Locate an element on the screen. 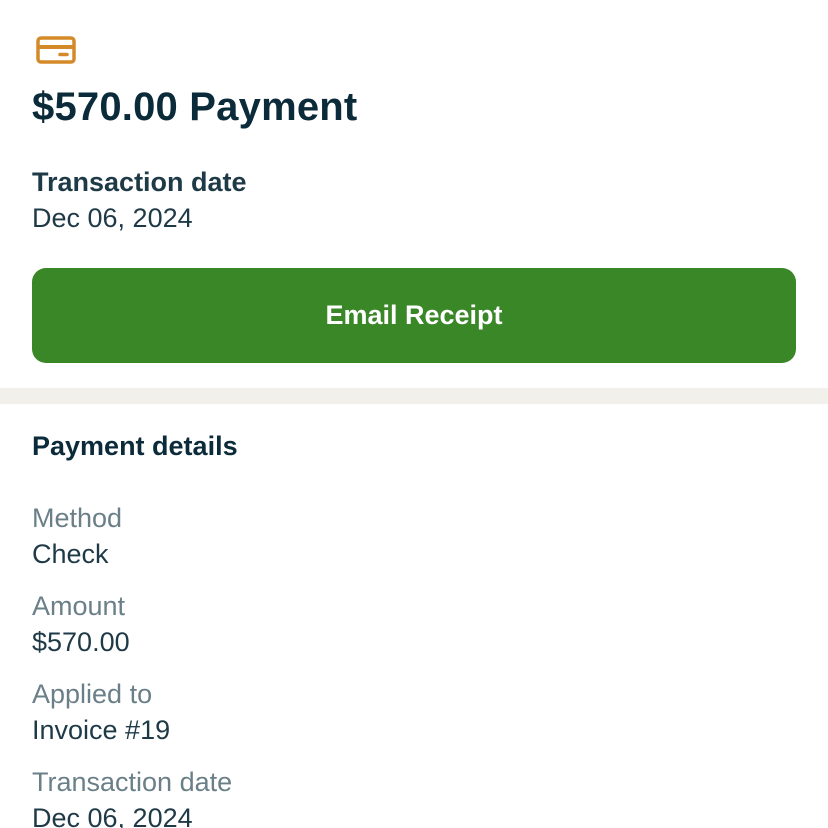  transaction-date-value: Dec 06, 2024 is located at coordinates (112, 218).